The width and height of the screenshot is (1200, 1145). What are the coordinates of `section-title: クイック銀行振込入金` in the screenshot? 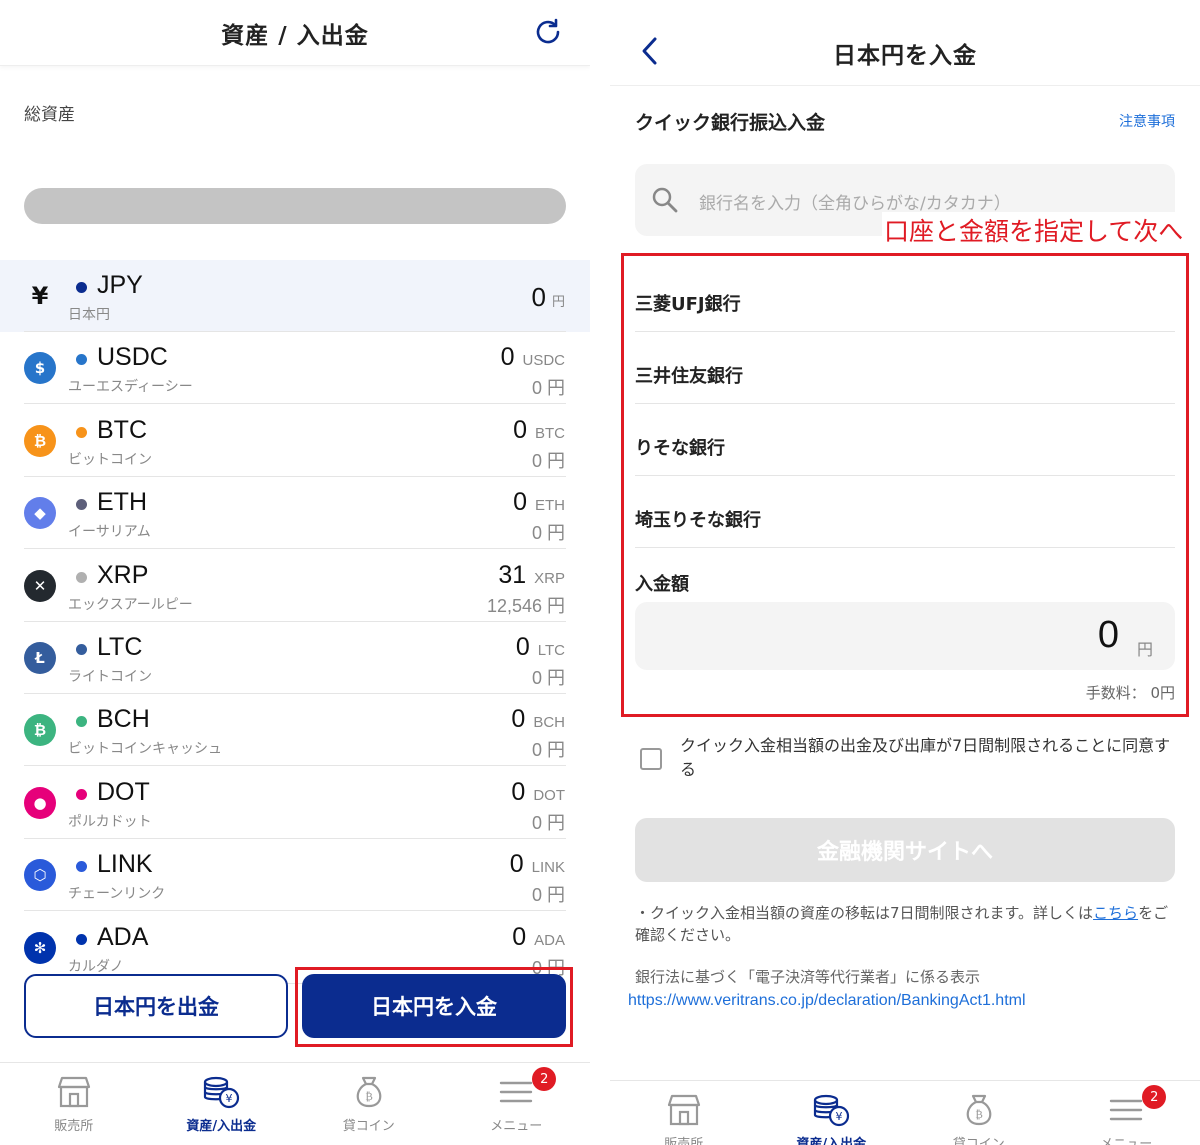 It's located at (730, 123).